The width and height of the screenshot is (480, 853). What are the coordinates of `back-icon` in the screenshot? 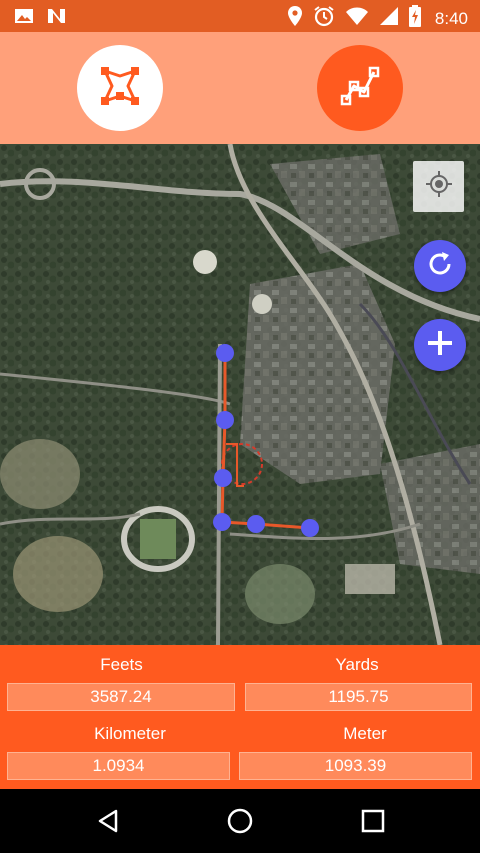 It's located at (108, 823).